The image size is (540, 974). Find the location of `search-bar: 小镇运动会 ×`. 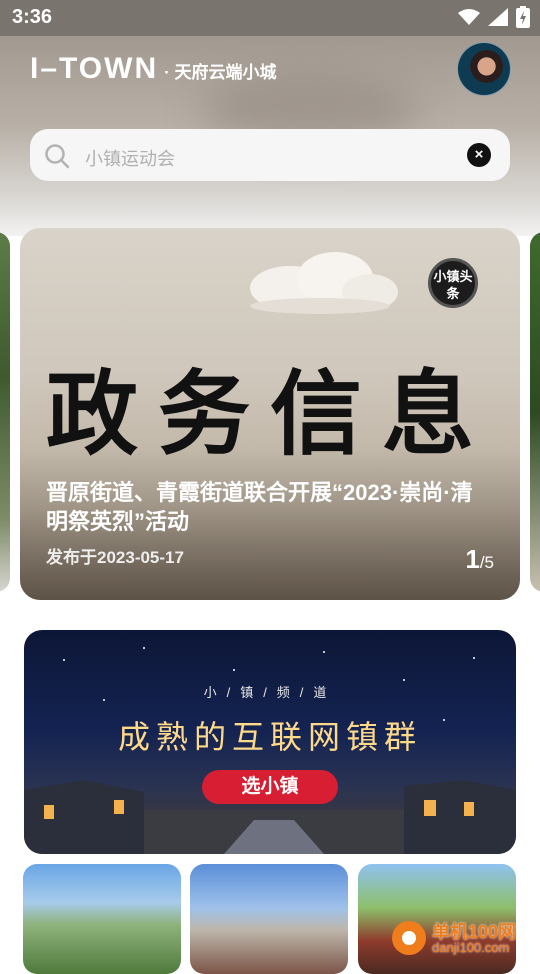

search-bar: 小镇运动会 × is located at coordinates (270, 155).